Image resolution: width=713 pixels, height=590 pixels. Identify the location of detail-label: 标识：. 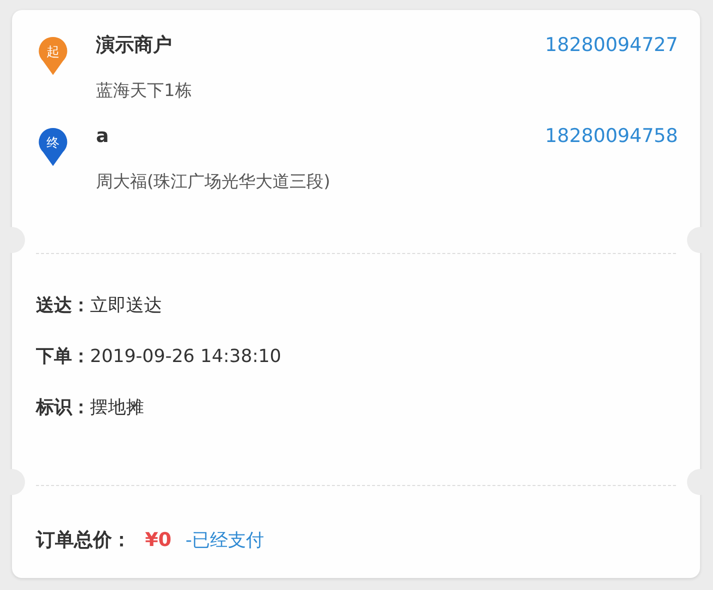
(63, 407).